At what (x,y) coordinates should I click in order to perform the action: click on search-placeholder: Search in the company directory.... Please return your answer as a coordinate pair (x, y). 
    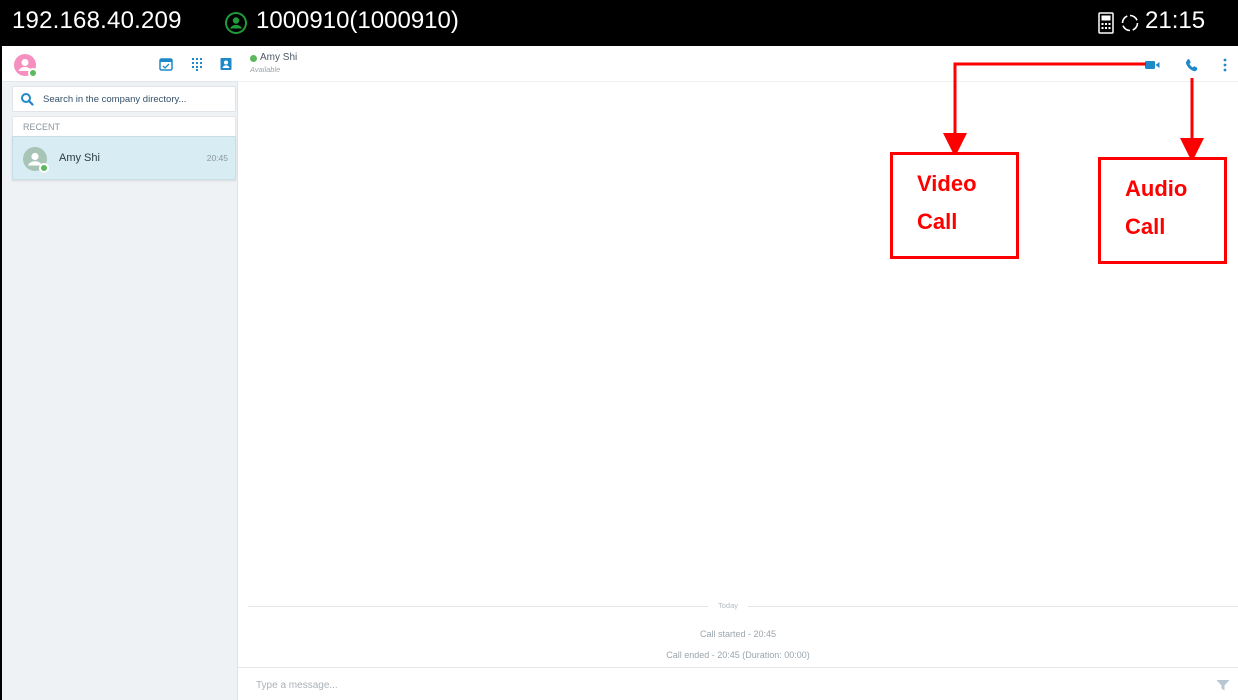
    Looking at the image, I should click on (115, 99).